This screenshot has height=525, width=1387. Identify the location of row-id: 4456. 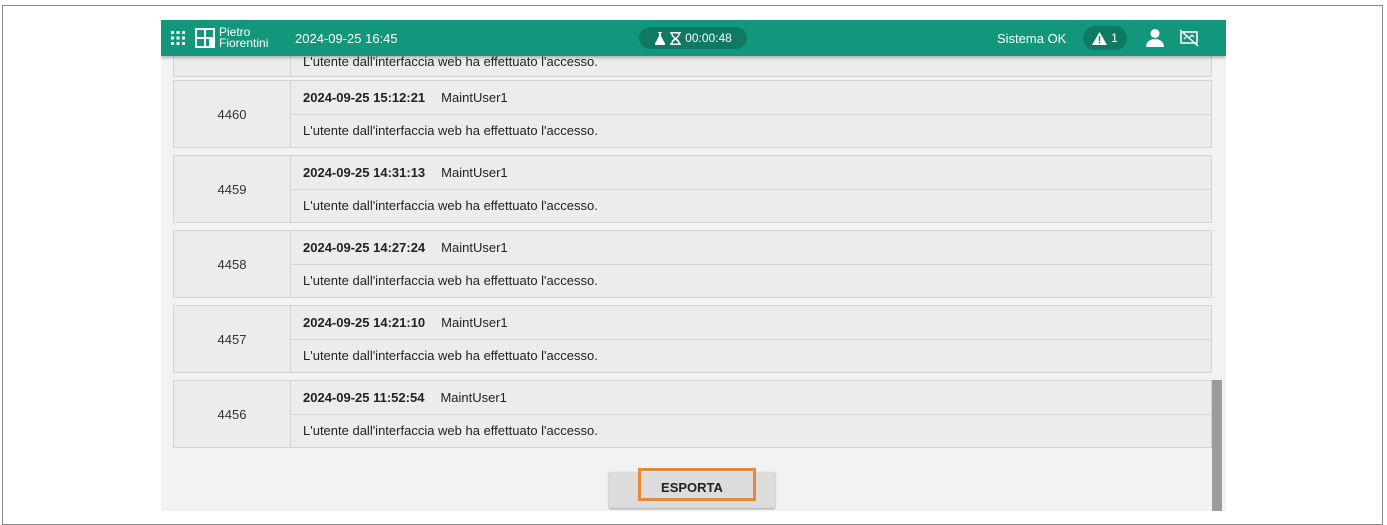
(232, 414).